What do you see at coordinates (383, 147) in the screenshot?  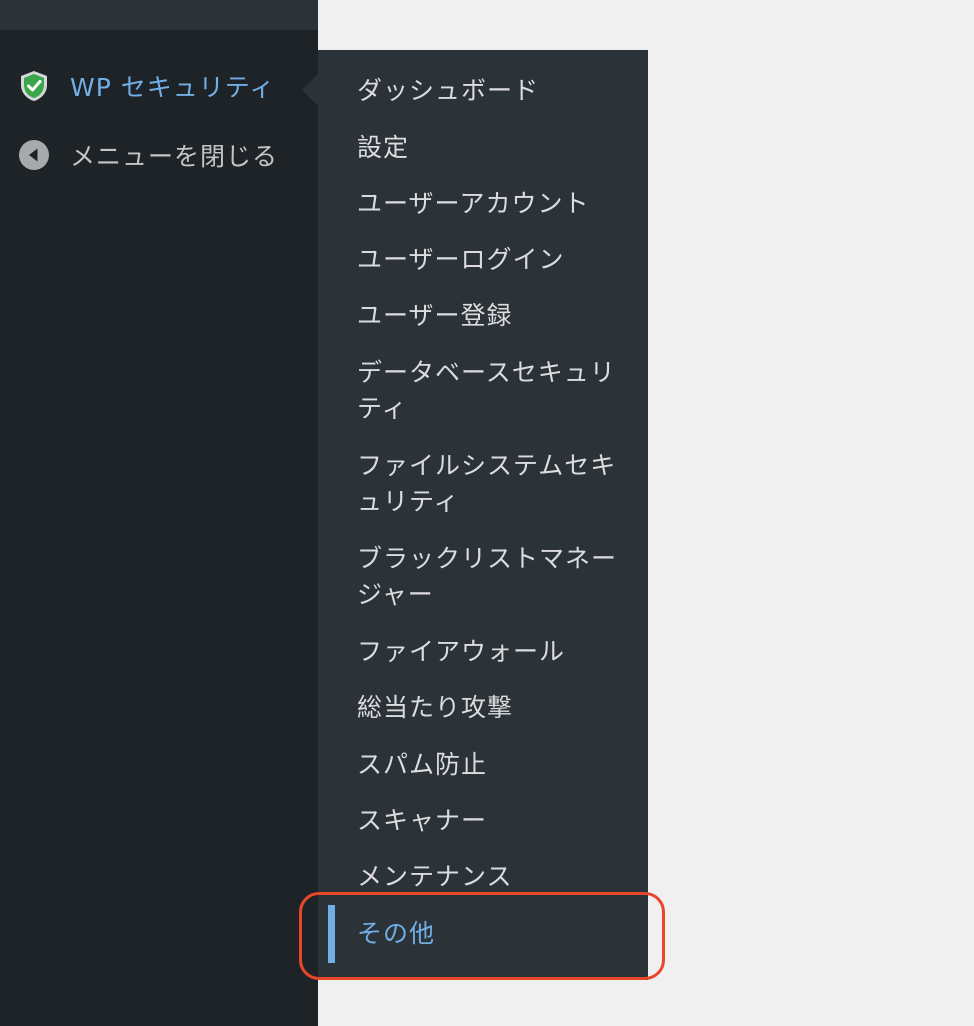 I see `submenu-item-label: 設定` at bounding box center [383, 147].